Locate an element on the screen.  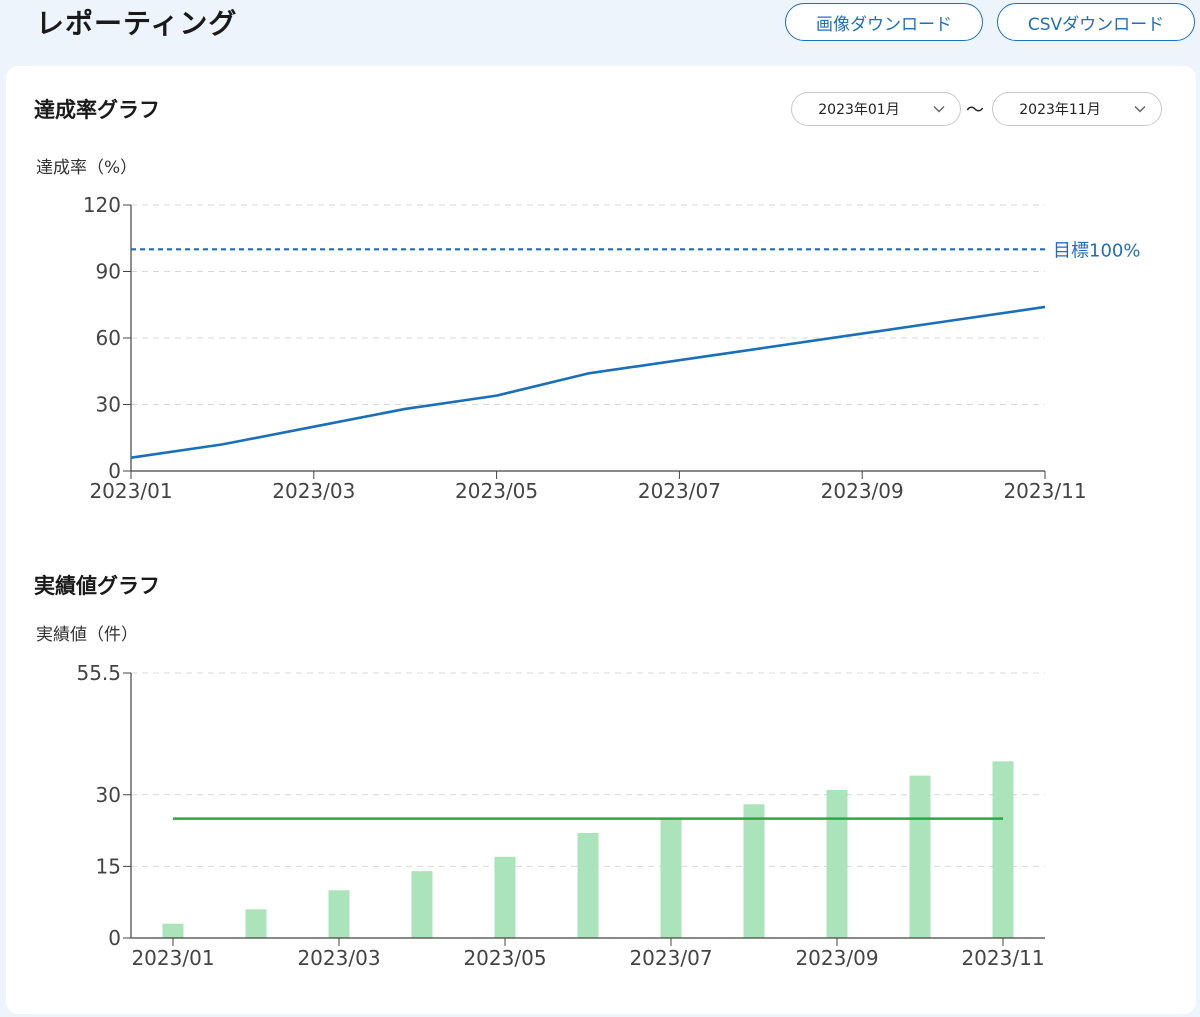
x-tick-label: 2023/09 is located at coordinates (836, 958).